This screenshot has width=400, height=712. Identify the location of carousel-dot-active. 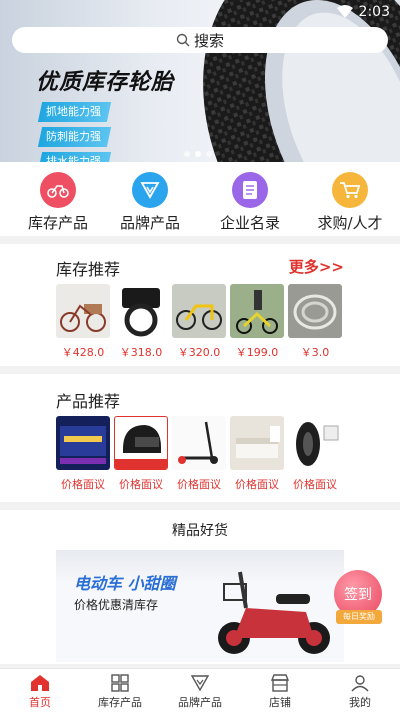
(198, 154).